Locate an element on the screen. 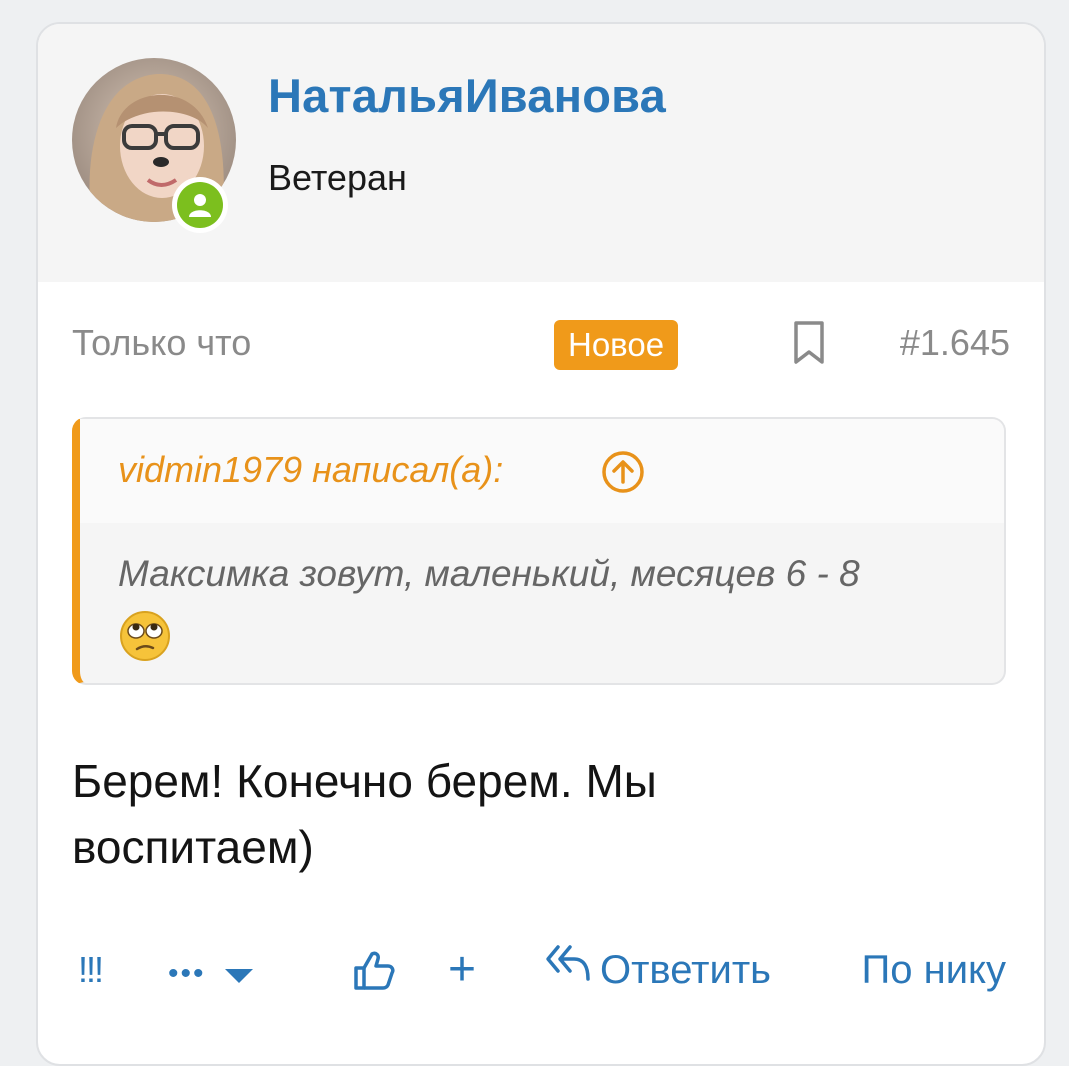 This screenshot has height=1066, width=1069. more-button: ••• is located at coordinates (210, 970).